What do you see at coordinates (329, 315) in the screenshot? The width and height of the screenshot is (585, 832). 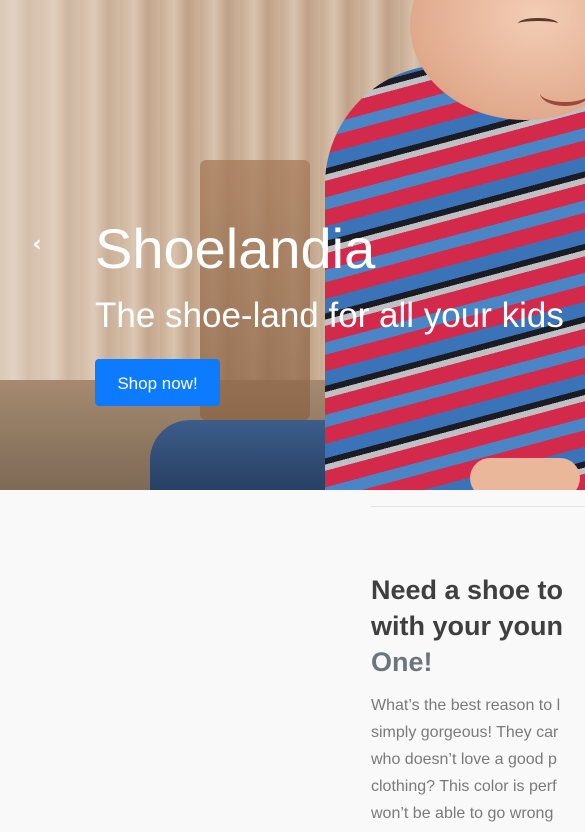 I see `hero-subtitle: The shoe-land for all your kids` at bounding box center [329, 315].